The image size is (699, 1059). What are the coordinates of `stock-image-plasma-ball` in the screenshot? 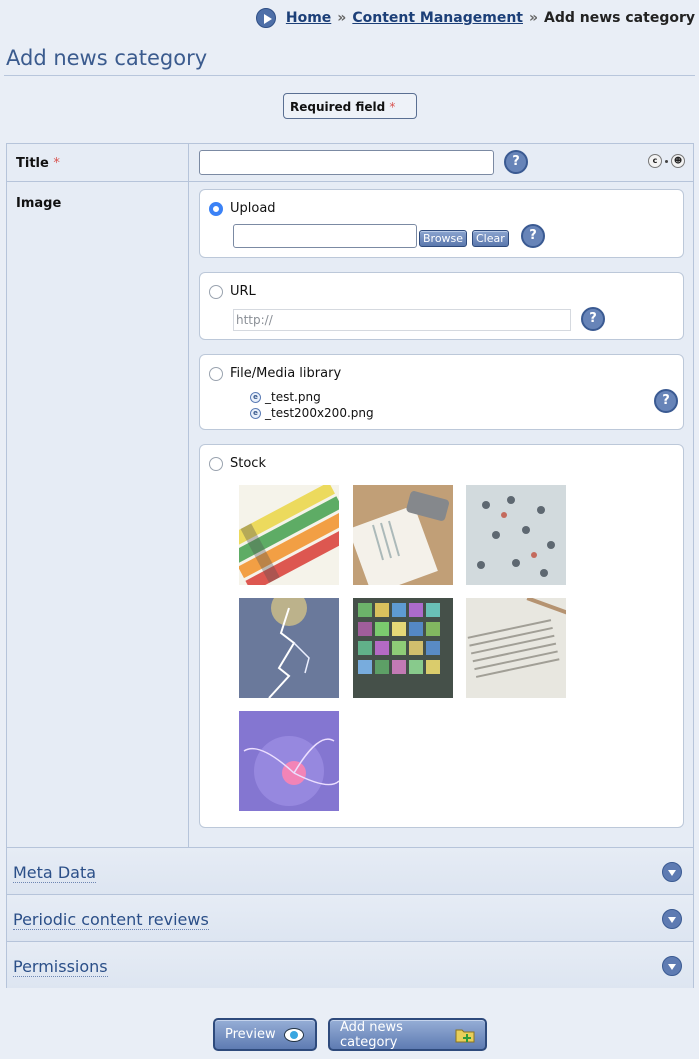 It's located at (289, 761).